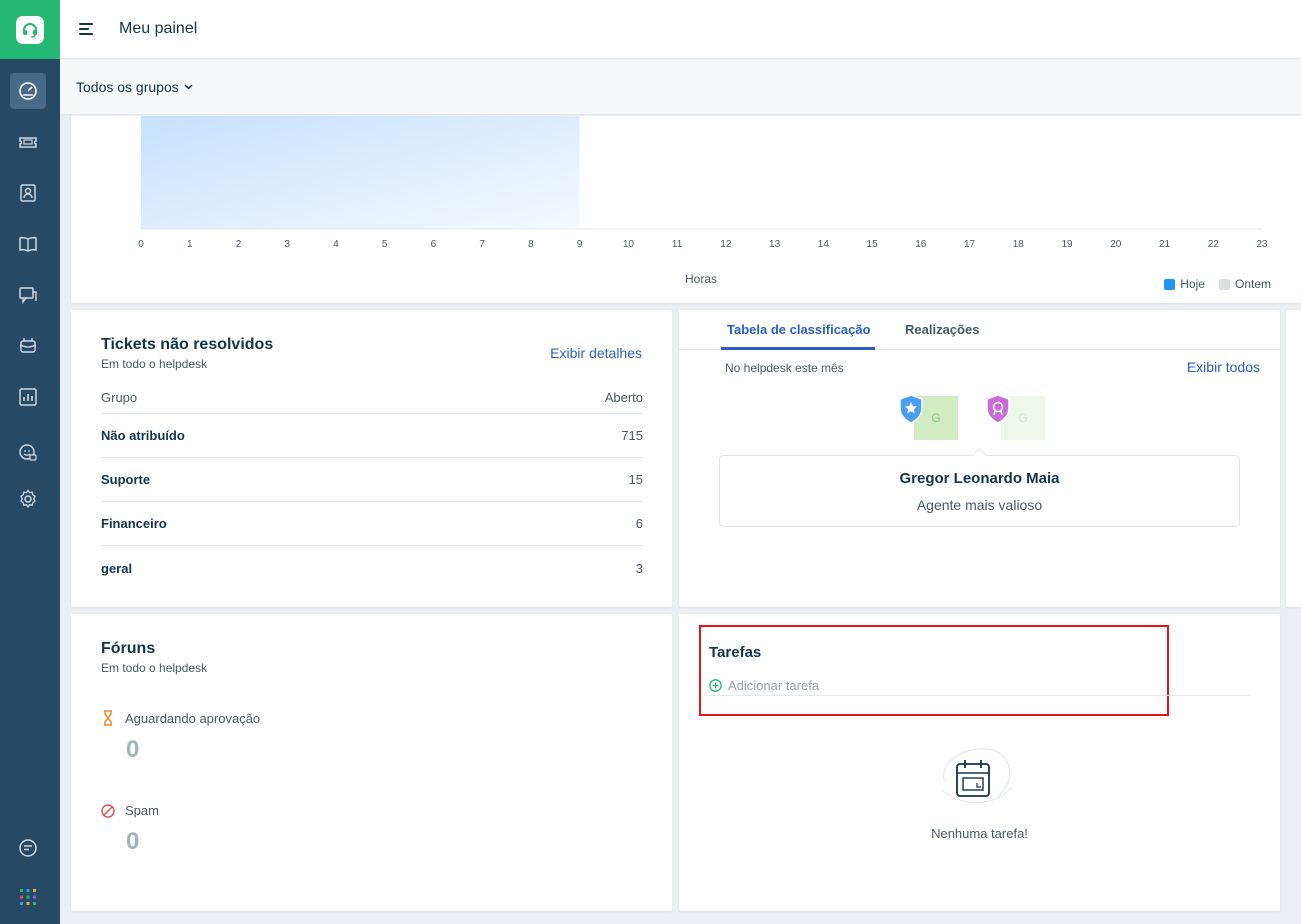 Image resolution: width=1301 pixels, height=924 pixels. I want to click on tasks-title: Tarefas, so click(735, 652).